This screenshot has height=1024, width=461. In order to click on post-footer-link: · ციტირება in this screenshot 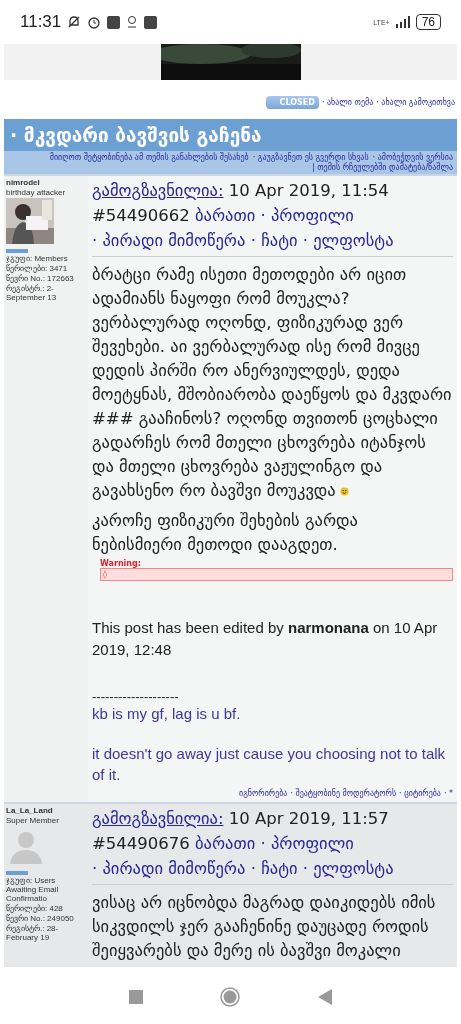, I will do `click(420, 793)`.